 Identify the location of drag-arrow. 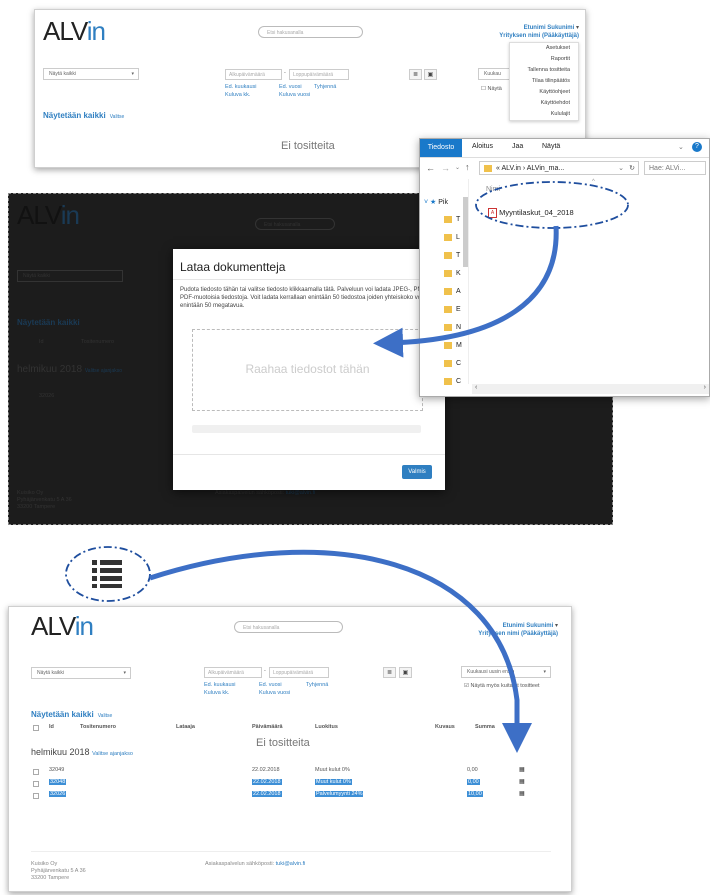
(466, 291).